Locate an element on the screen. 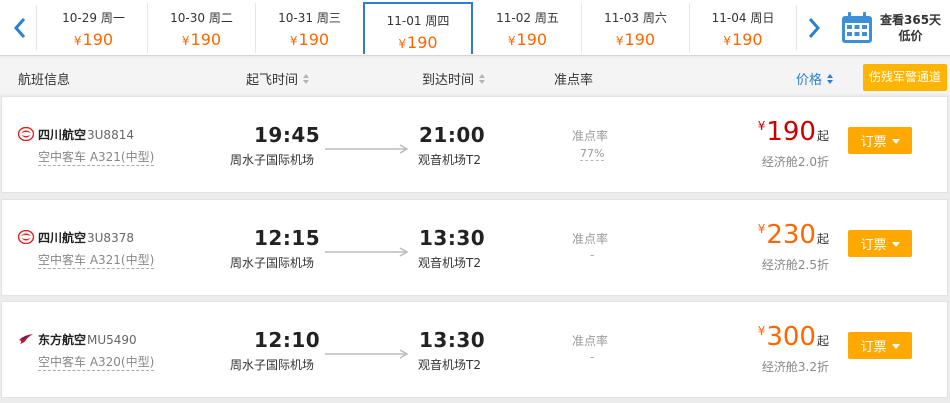 Image resolution: width=950 pixels, height=403 pixels. date-tab-3: 10-31 周三 ¥190 is located at coordinates (310, 28).